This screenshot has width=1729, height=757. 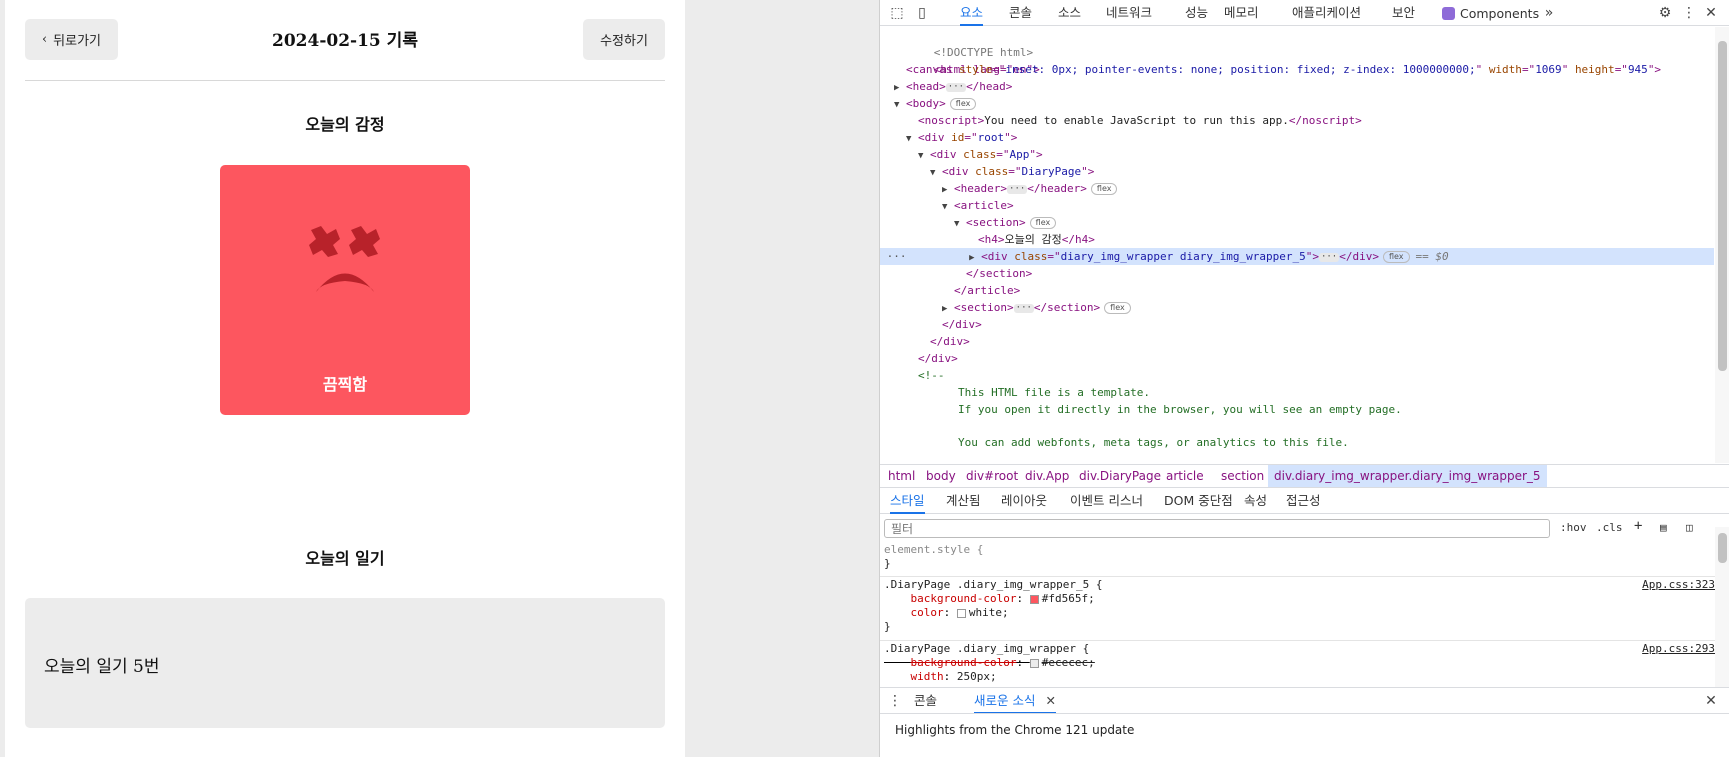 What do you see at coordinates (895, 701) in the screenshot?
I see `drawer-menu-icon: ⋮` at bounding box center [895, 701].